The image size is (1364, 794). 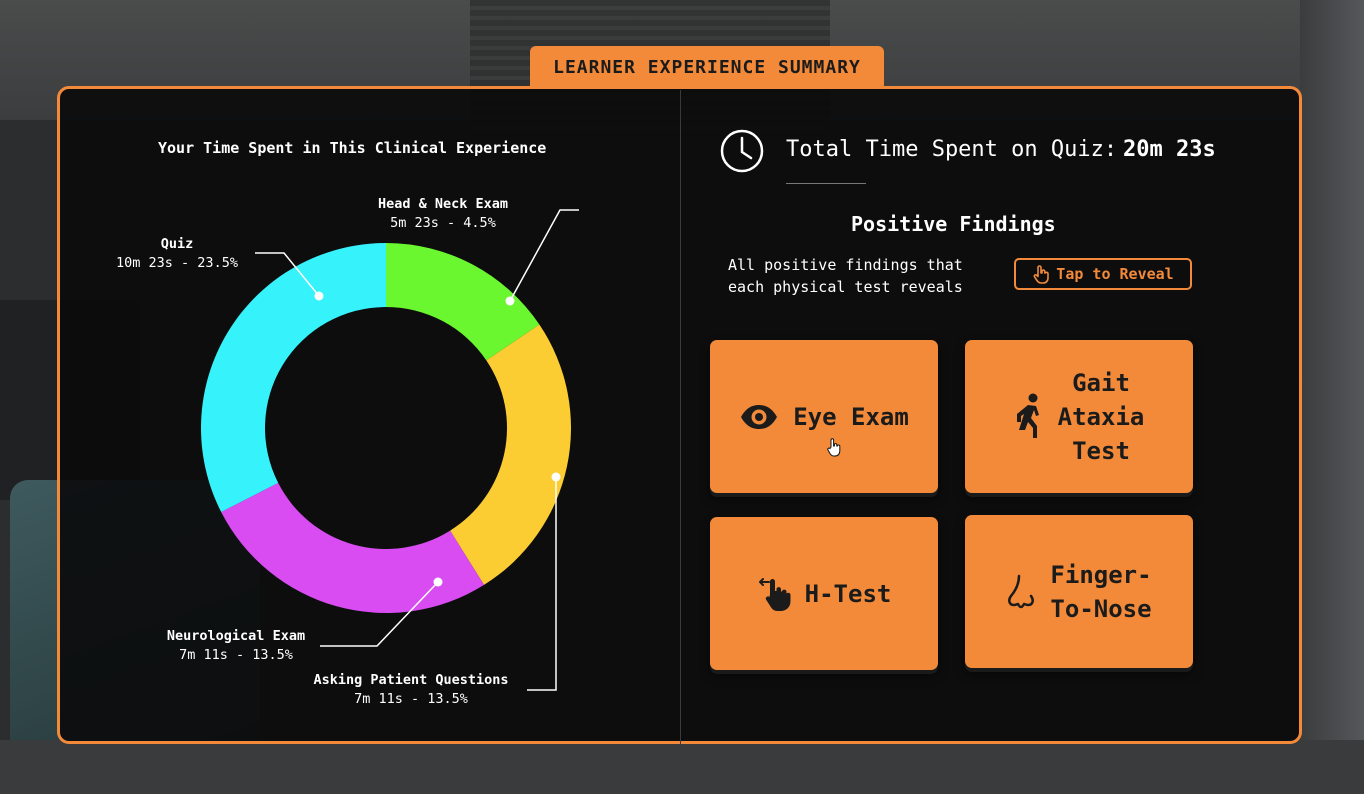 I want to click on underline-divider, so click(x=826, y=183).